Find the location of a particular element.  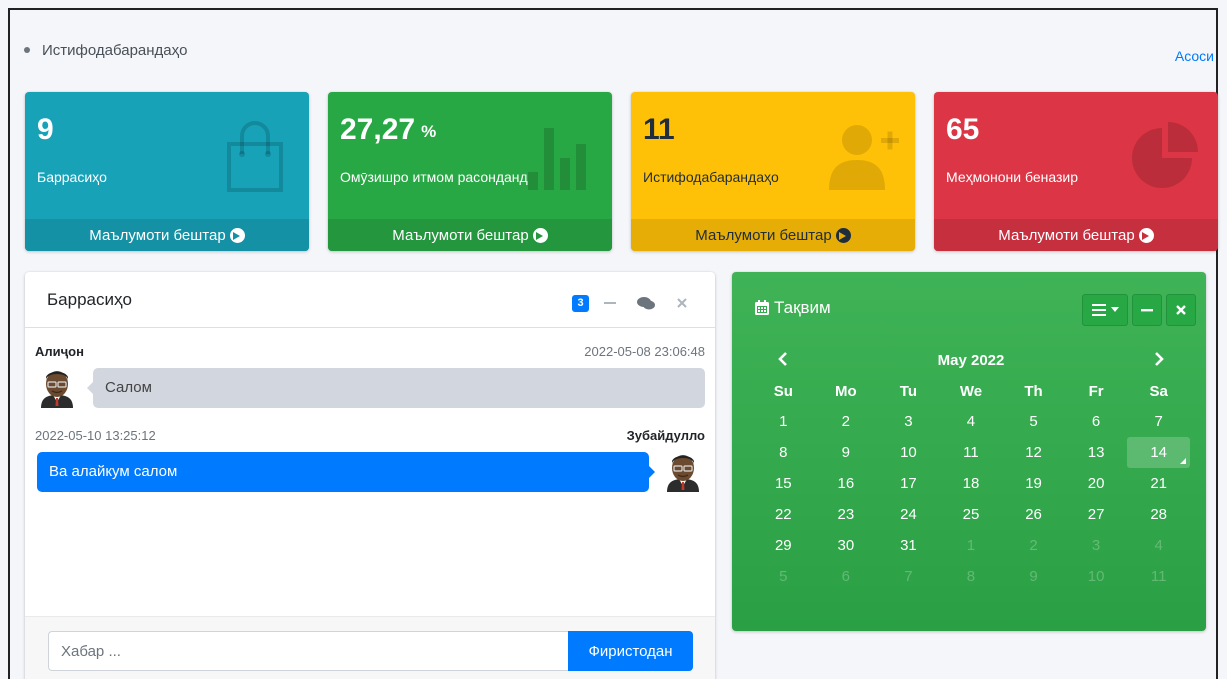

calendar-day: 26 is located at coordinates (1033, 514).